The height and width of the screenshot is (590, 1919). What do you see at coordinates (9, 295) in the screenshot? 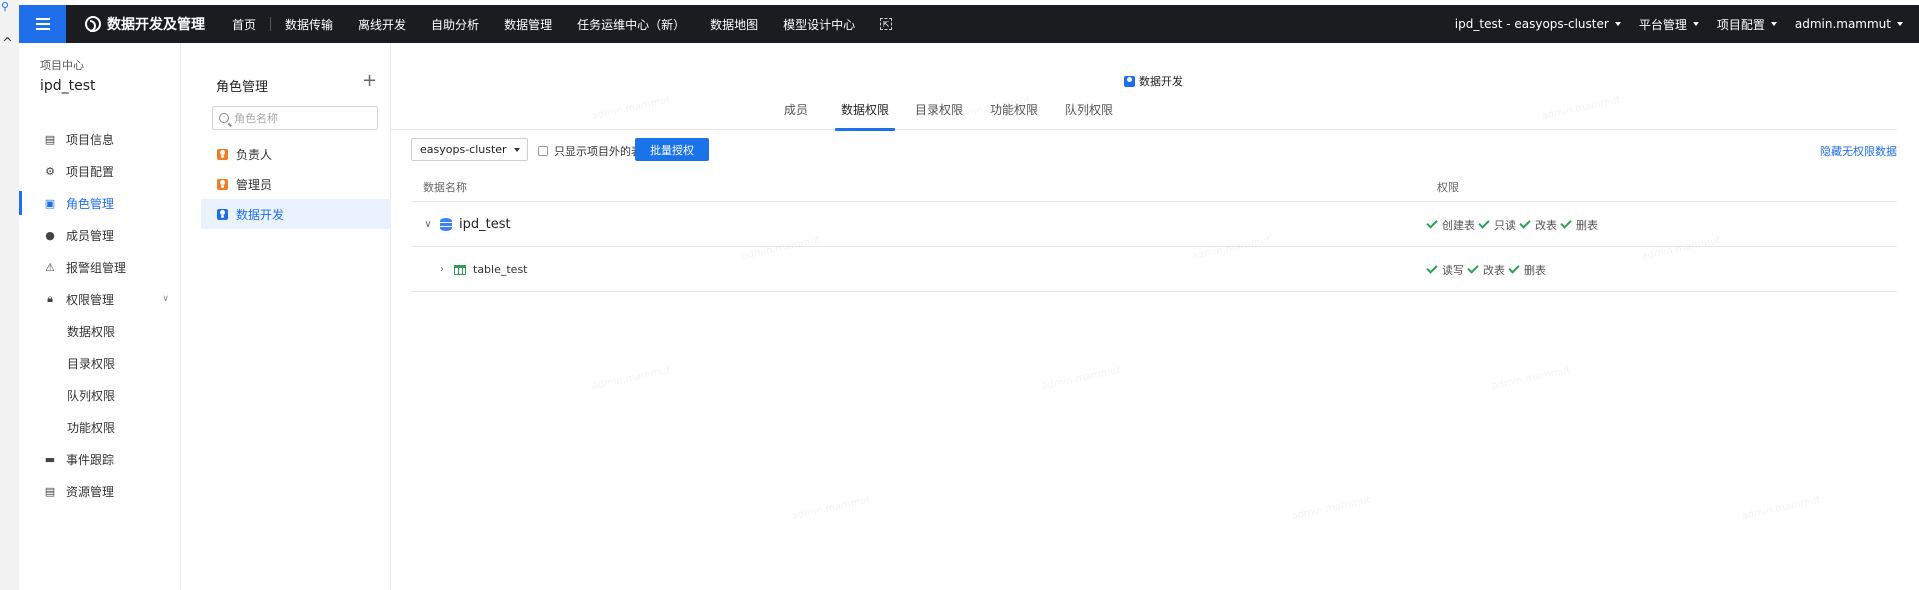
I see `left-gutter: ⚲ ^` at bounding box center [9, 295].